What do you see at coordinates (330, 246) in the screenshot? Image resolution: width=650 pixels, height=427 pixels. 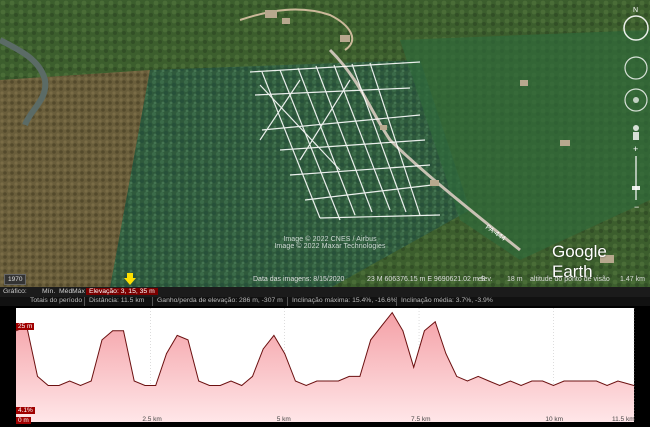 I see `attribution-line-2: Image © 2022 Maxar Technologies` at bounding box center [330, 246].